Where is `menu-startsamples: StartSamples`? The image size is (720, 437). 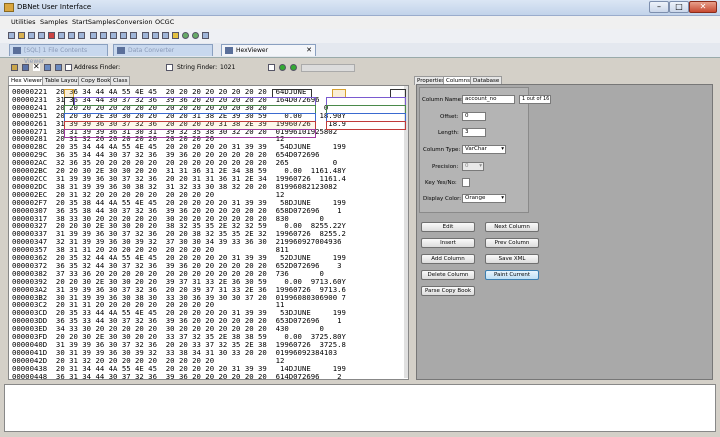 menu-startsamples: StartSamples is located at coordinates (94, 22).